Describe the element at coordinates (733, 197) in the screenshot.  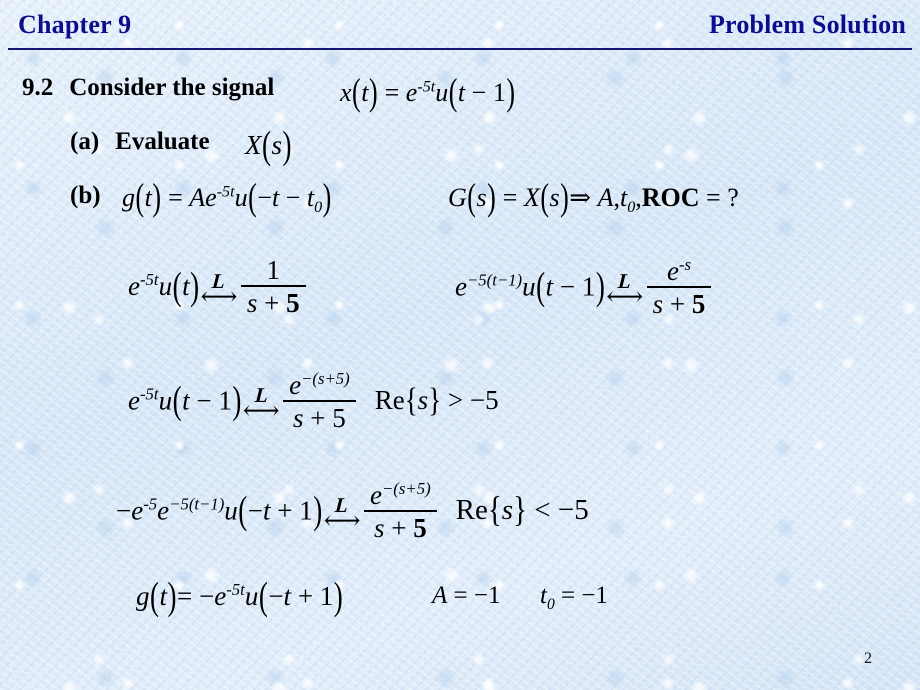
I see `sym-question: ?` at that location.